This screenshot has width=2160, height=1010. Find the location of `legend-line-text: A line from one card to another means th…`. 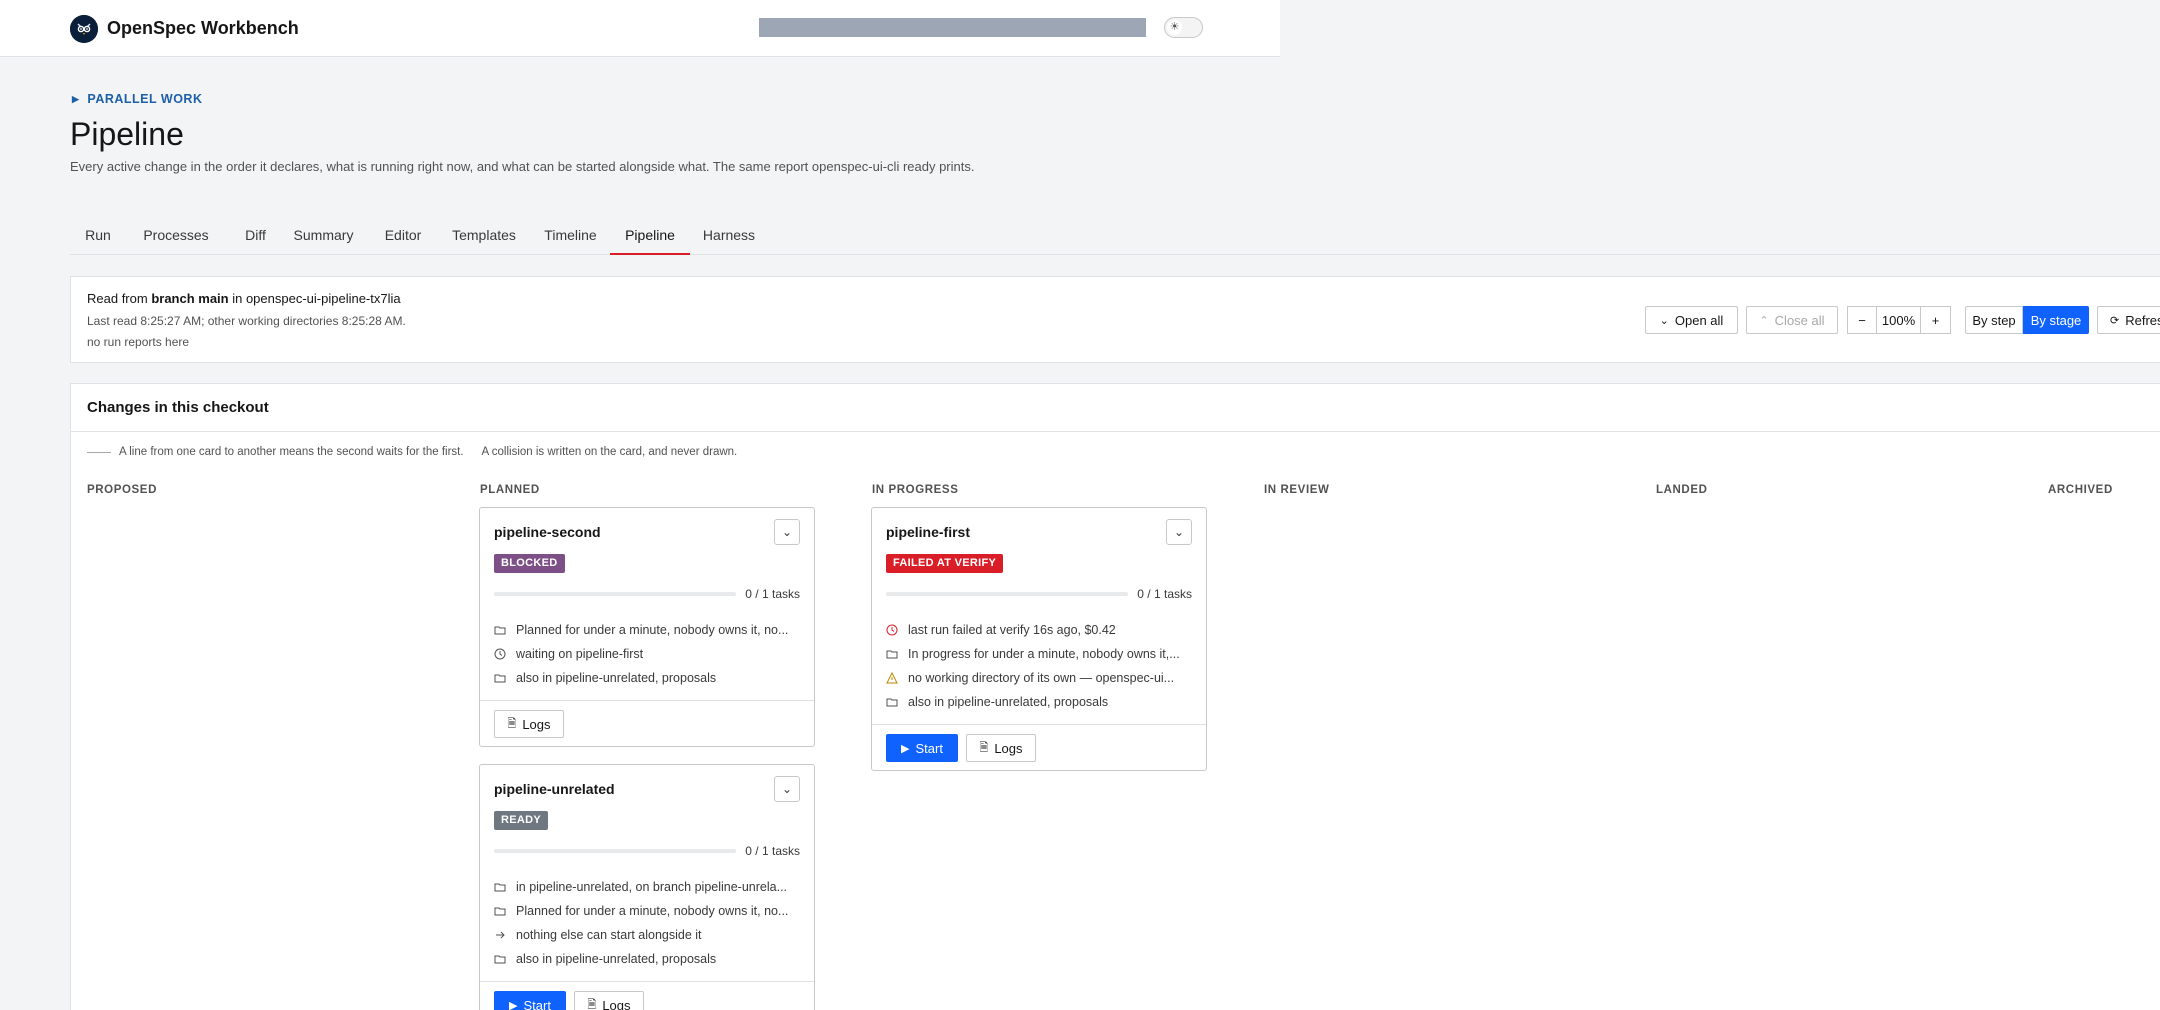

legend-line-text: A line from one card to another means th… is located at coordinates (291, 452).